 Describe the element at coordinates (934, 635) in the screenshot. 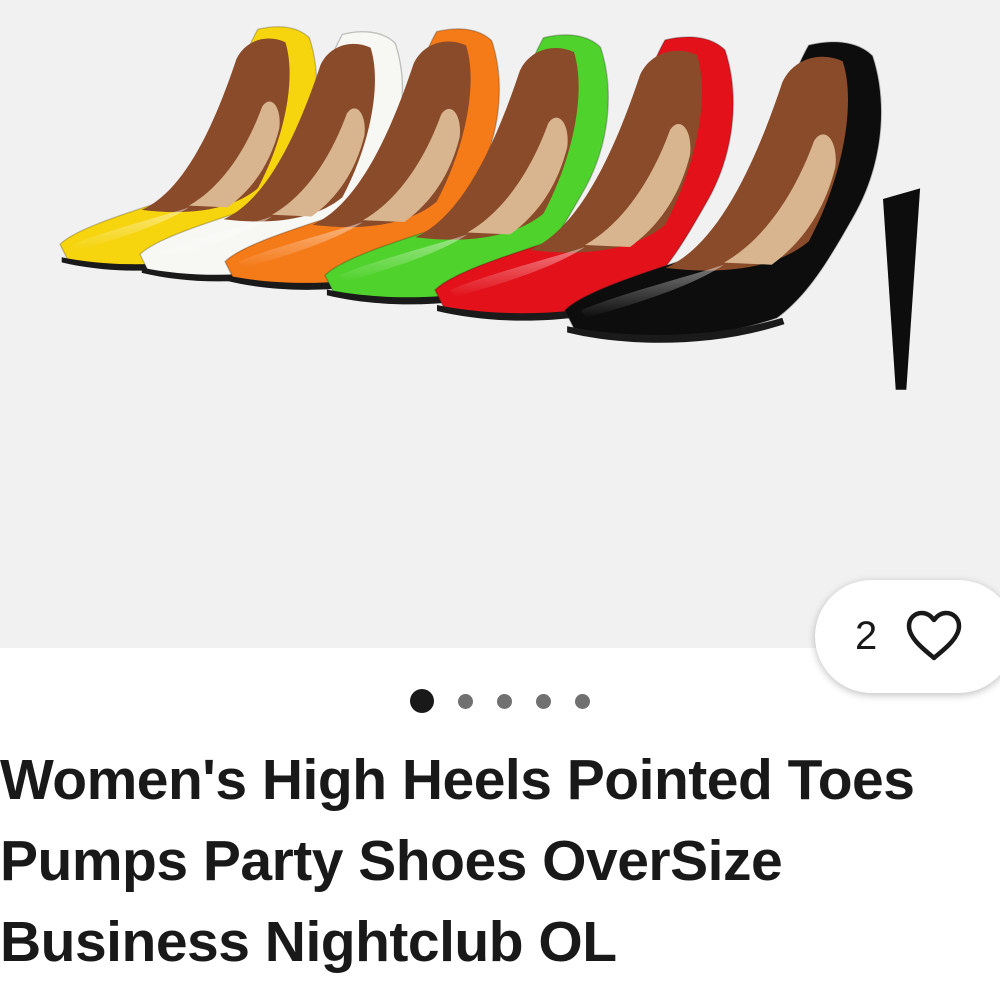

I see `heart-outline-icon` at that location.